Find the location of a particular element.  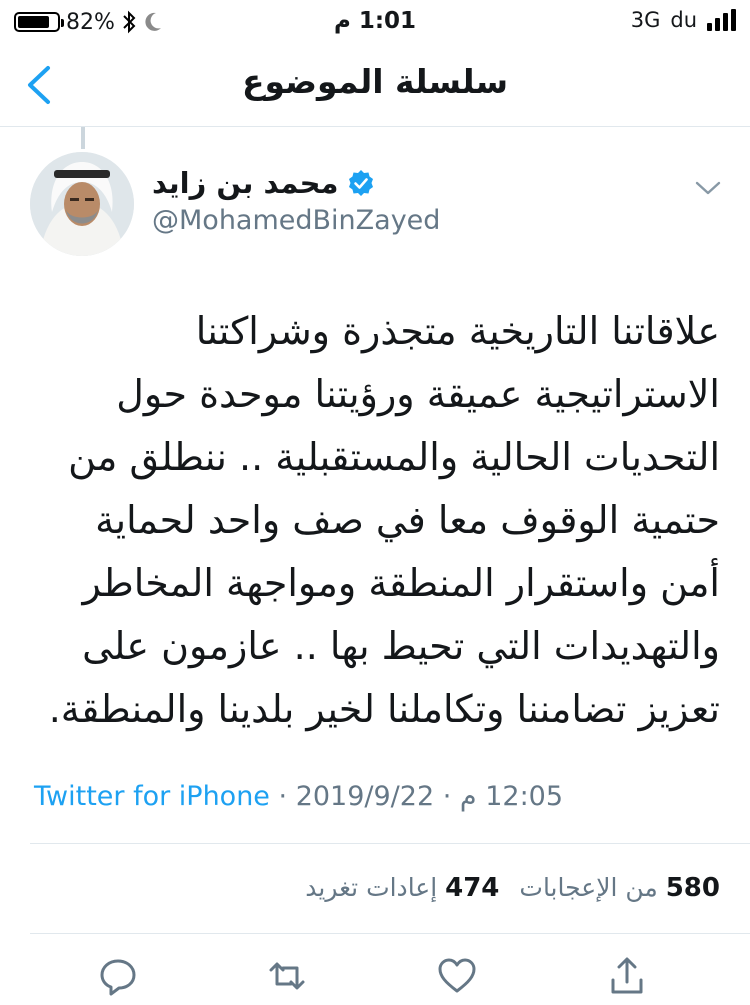

chevron-down-icon is located at coordinates (708, 188).